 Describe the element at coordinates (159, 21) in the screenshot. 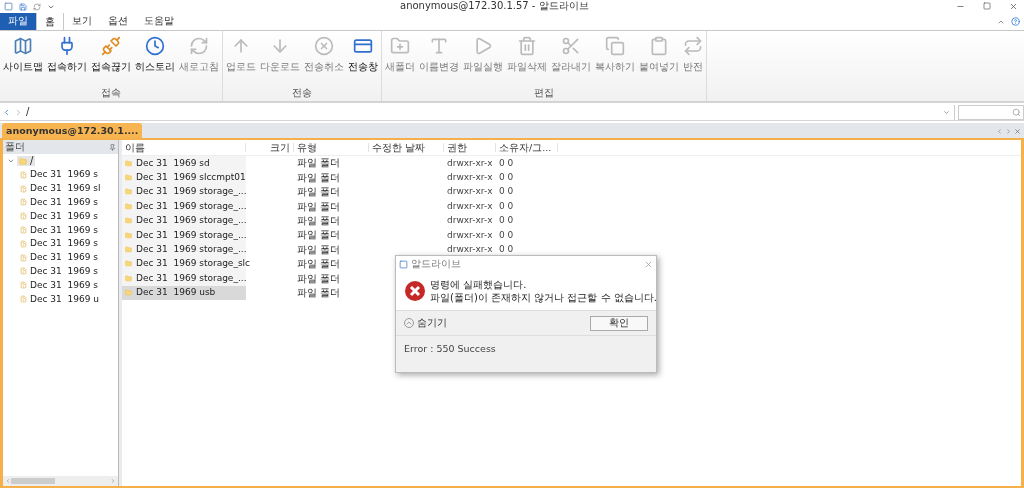

I see `ribbon-tab: 도움말` at that location.